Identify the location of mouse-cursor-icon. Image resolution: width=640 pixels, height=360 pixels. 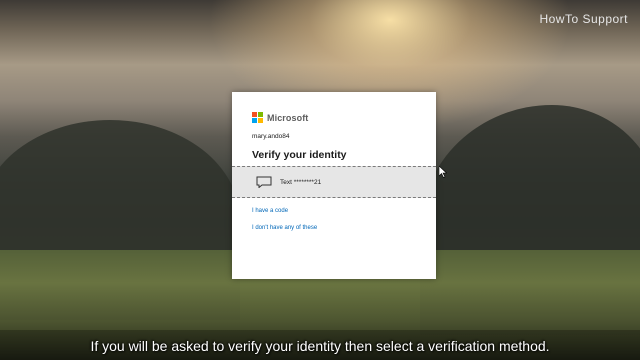
(443, 172).